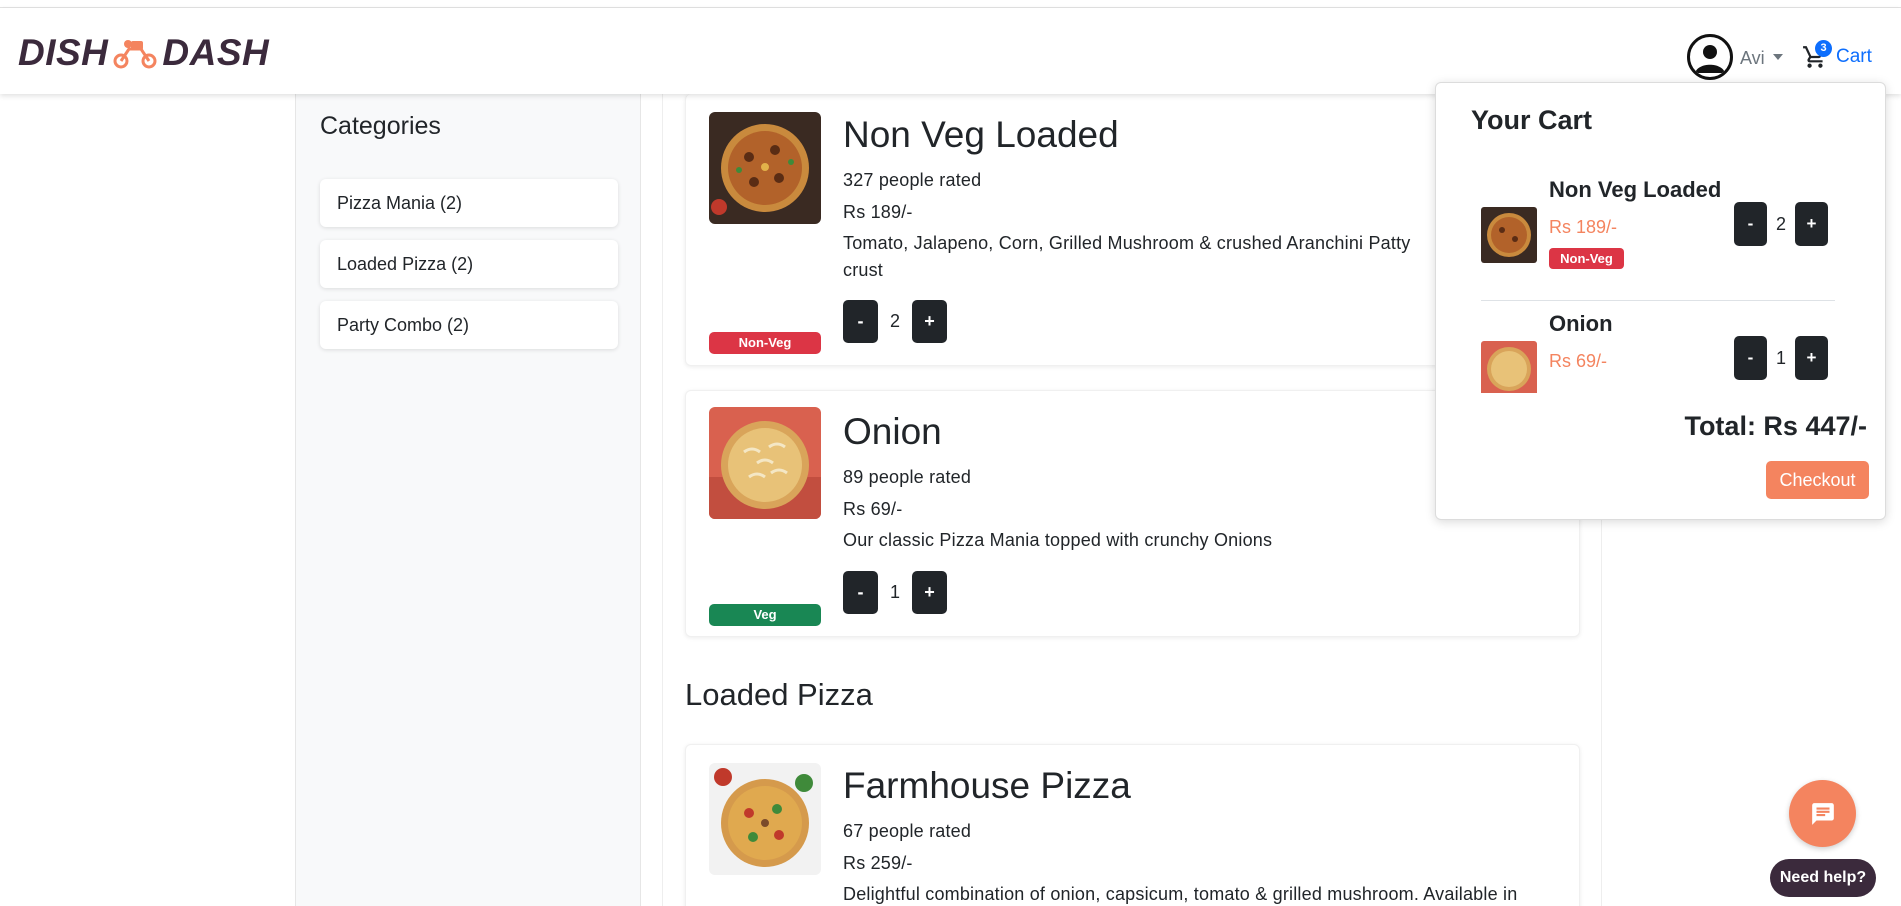 Image resolution: width=1901 pixels, height=906 pixels. What do you see at coordinates (216, 52) in the screenshot?
I see `logo-text-right: DASH` at bounding box center [216, 52].